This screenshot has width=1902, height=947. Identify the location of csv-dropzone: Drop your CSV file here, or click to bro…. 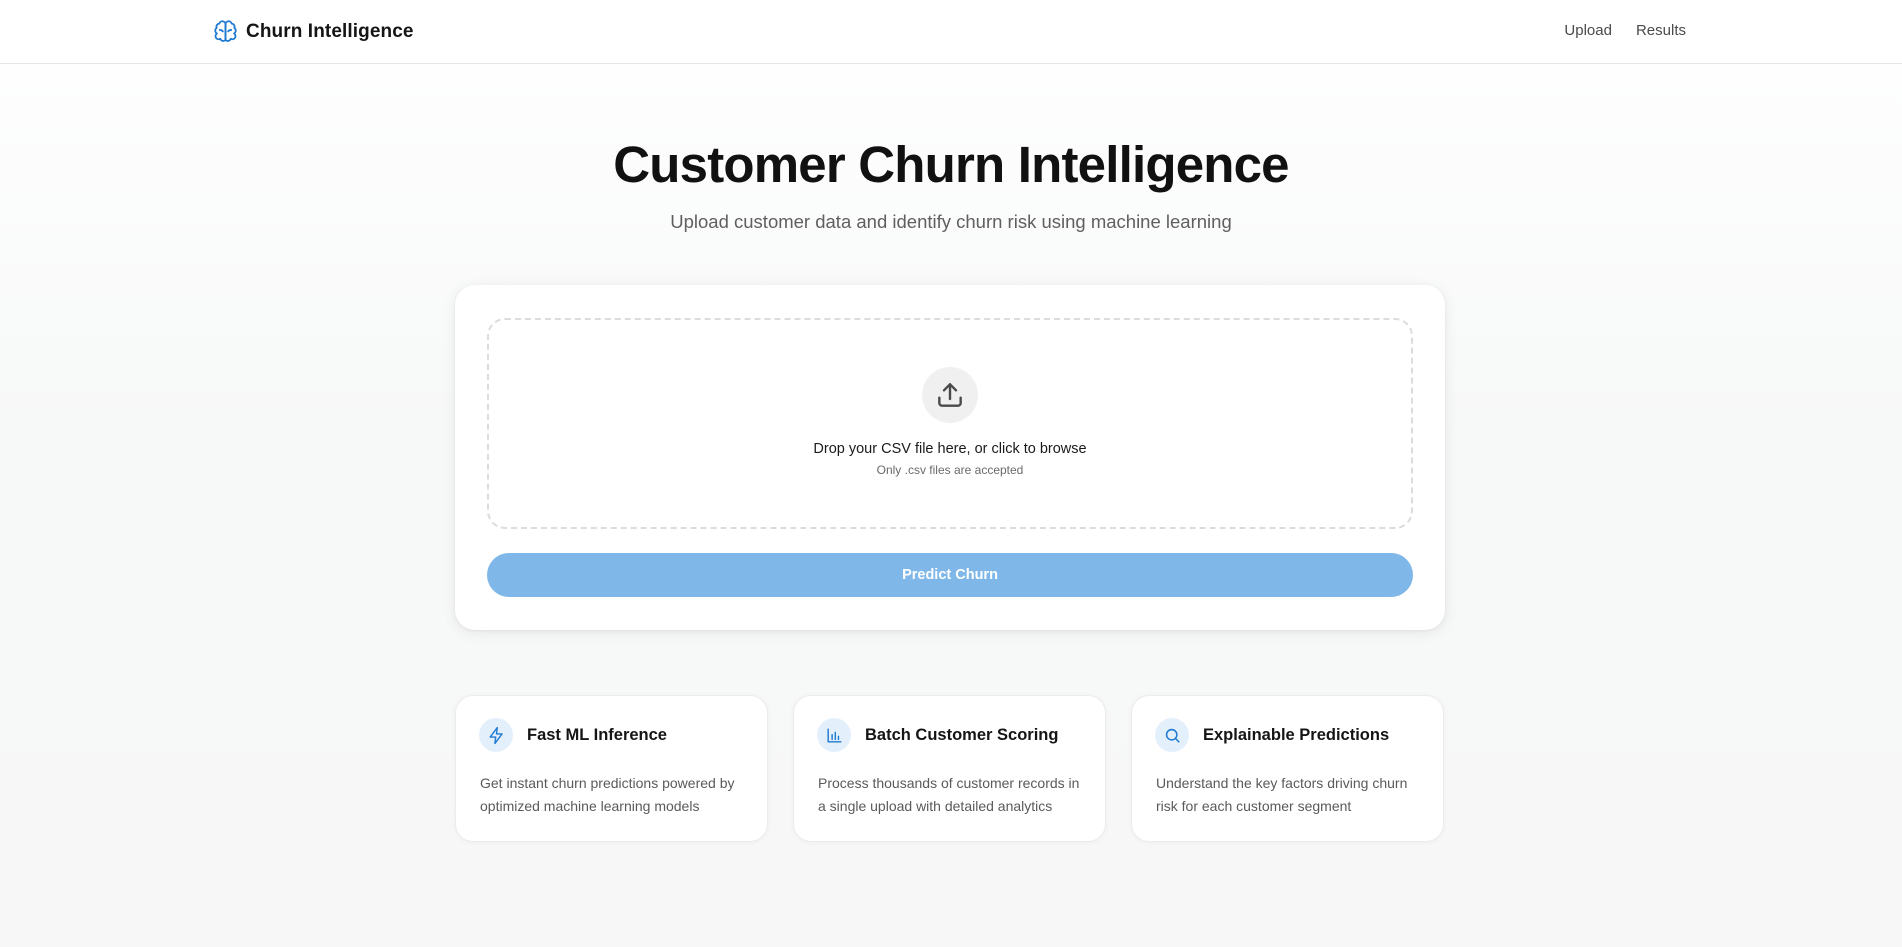
(950, 423).